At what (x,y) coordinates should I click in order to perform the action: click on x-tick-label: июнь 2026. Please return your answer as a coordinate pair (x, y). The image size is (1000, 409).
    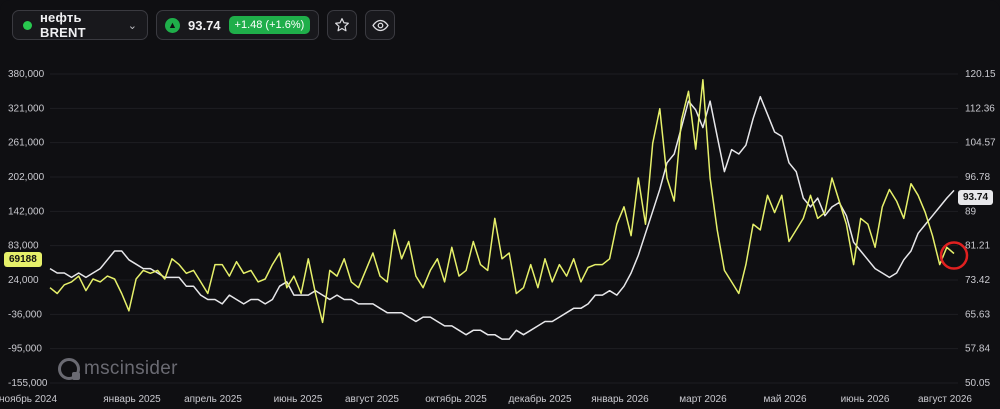
    Looking at the image, I should click on (865, 399).